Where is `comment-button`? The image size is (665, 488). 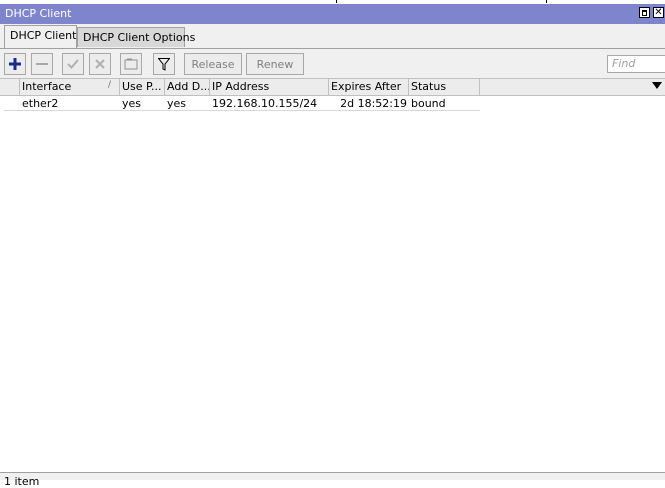 comment-button is located at coordinates (131, 64).